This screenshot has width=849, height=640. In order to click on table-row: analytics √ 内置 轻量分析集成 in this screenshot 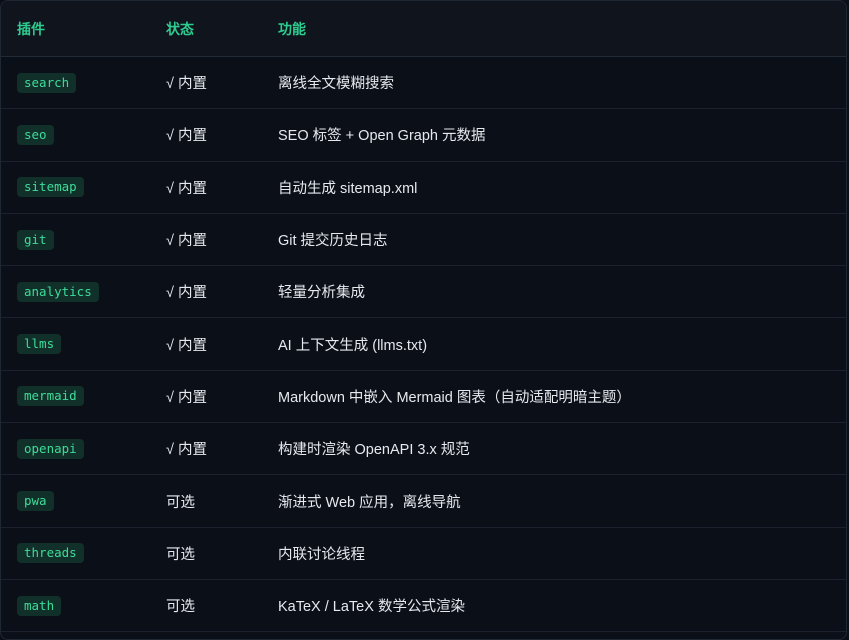, I will do `click(423, 292)`.